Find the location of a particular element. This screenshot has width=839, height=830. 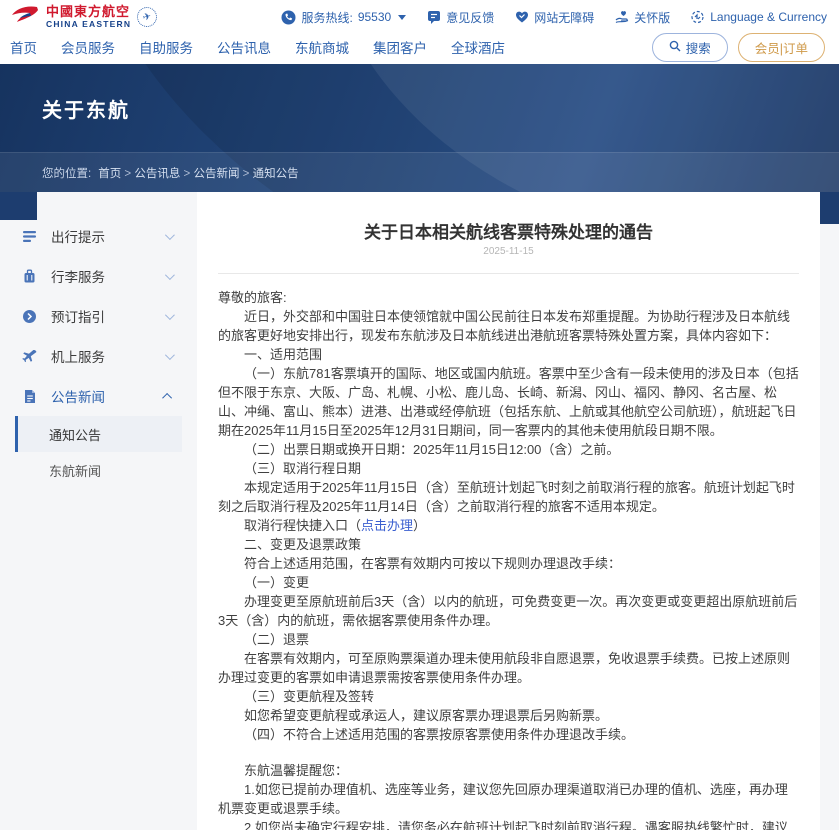

sidebar-item-出行提示: 出行提示 is located at coordinates (98, 236).